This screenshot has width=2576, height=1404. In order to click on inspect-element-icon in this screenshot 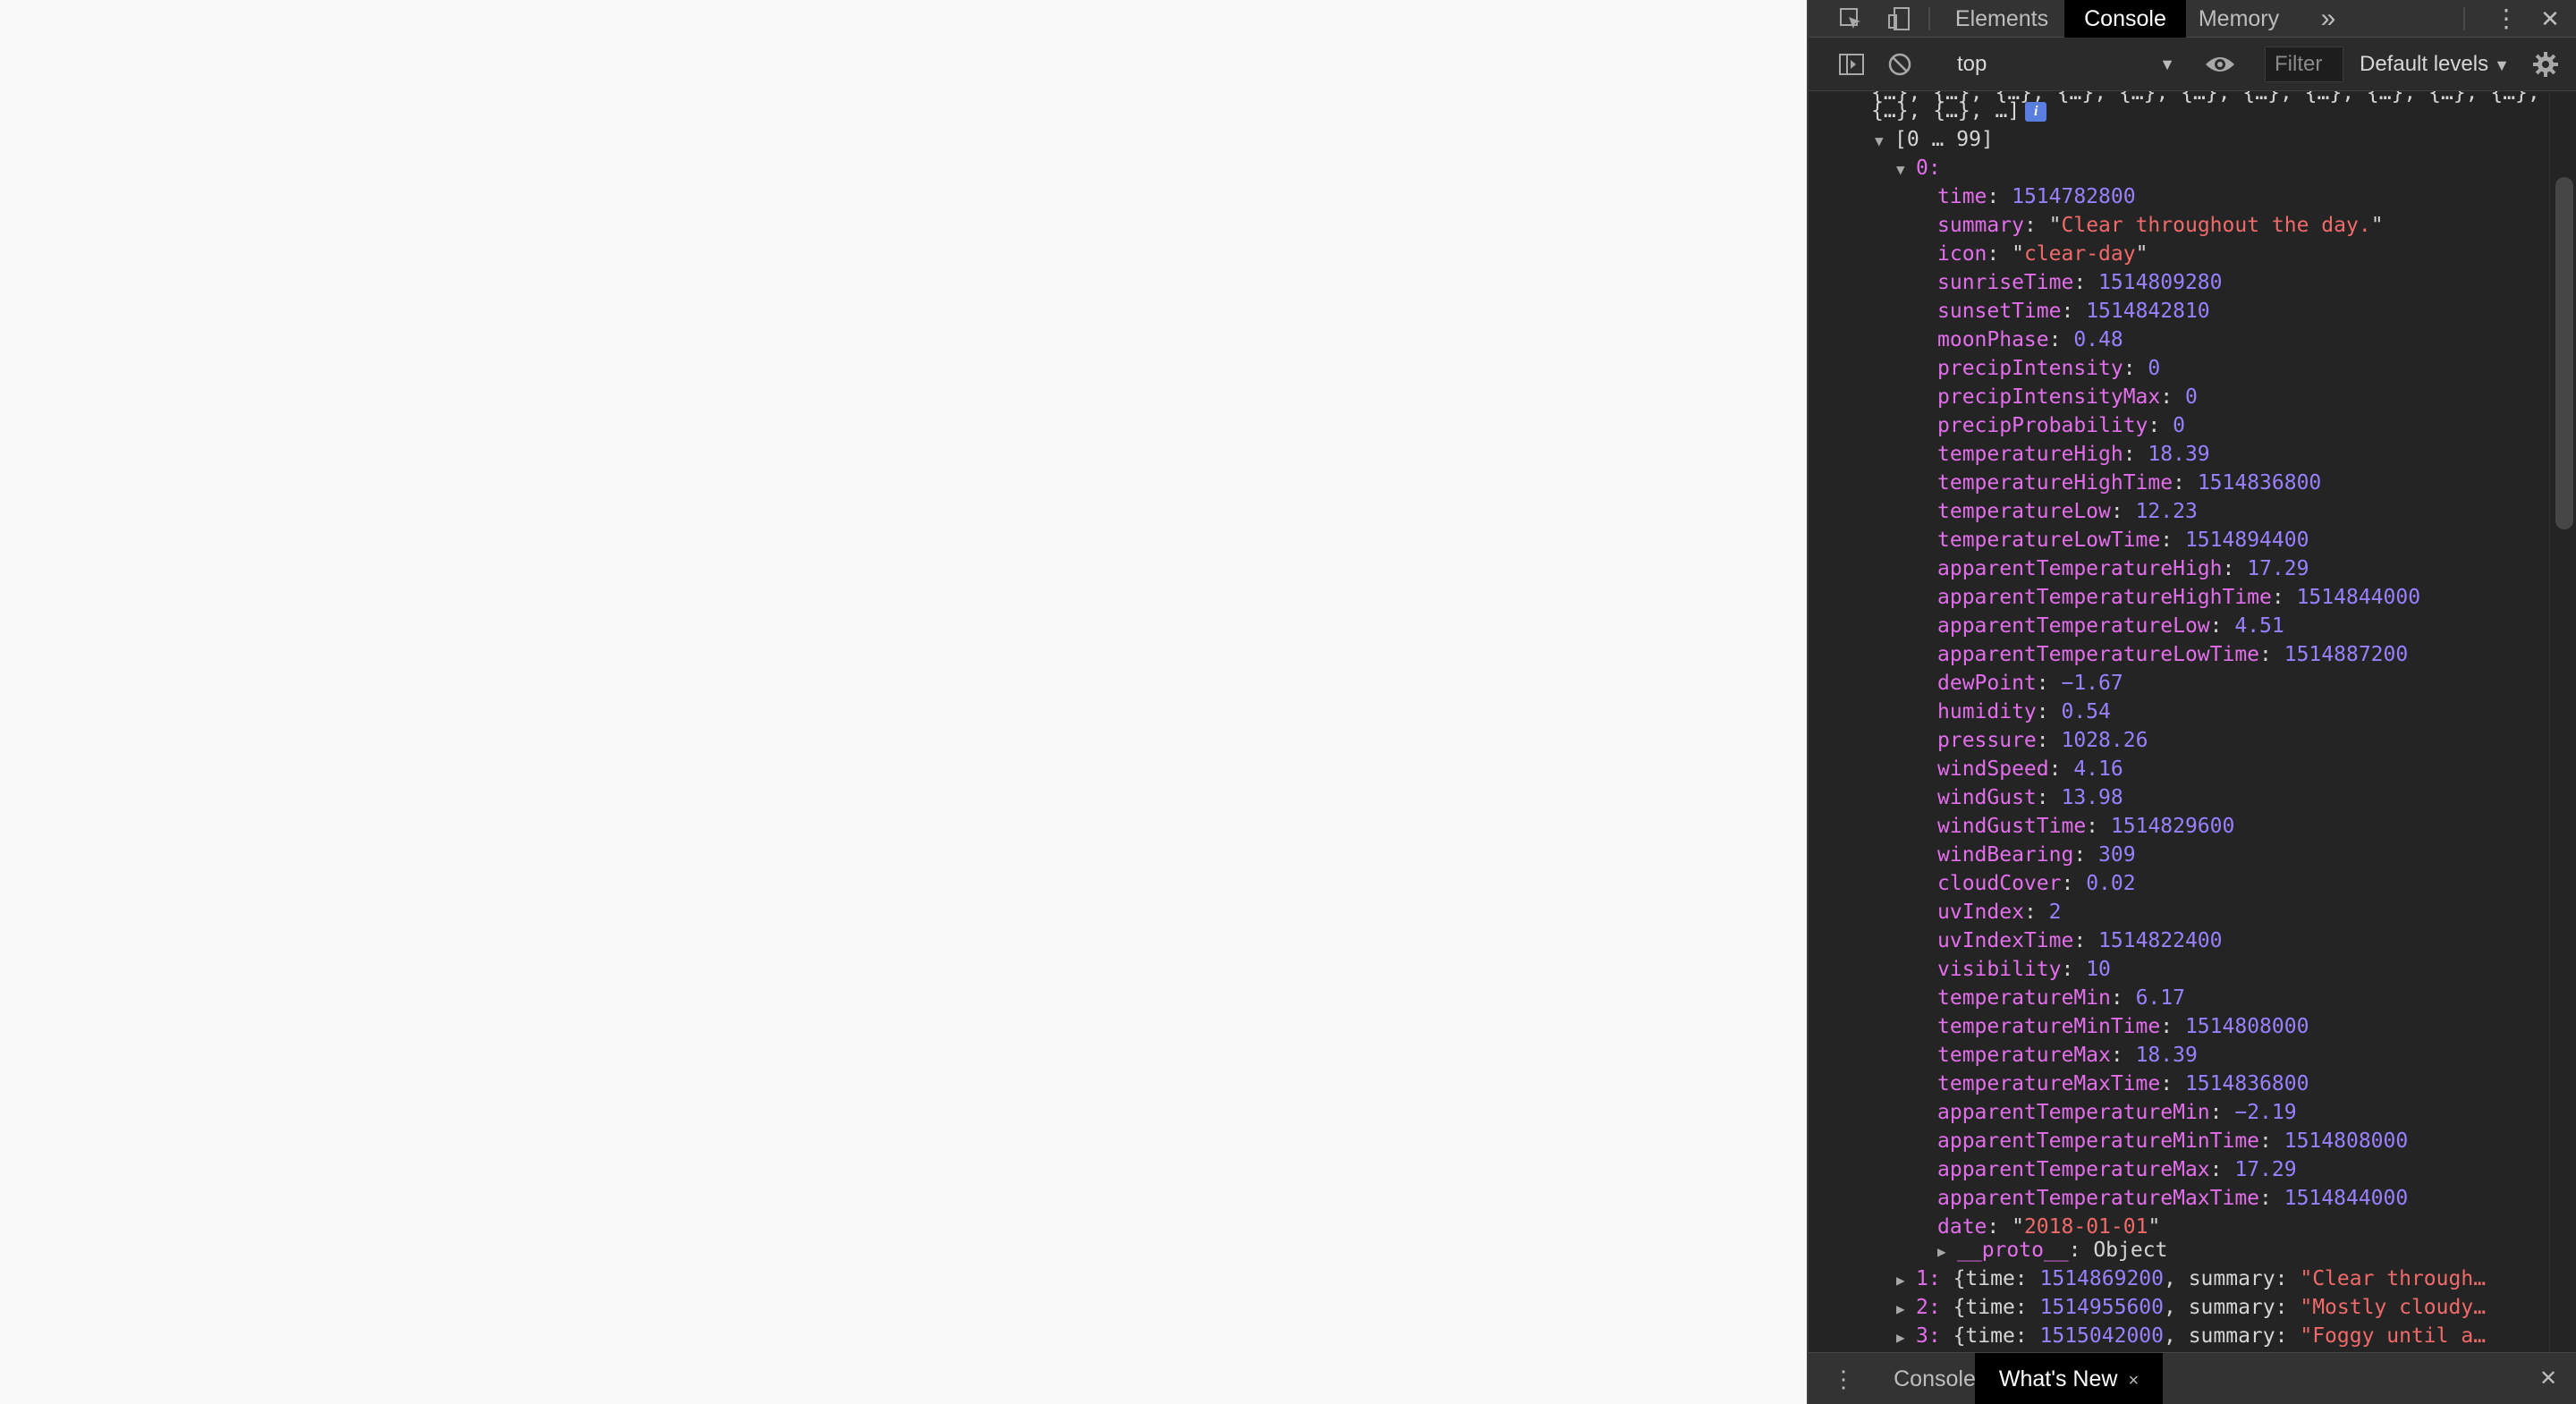, I will do `click(1850, 19)`.